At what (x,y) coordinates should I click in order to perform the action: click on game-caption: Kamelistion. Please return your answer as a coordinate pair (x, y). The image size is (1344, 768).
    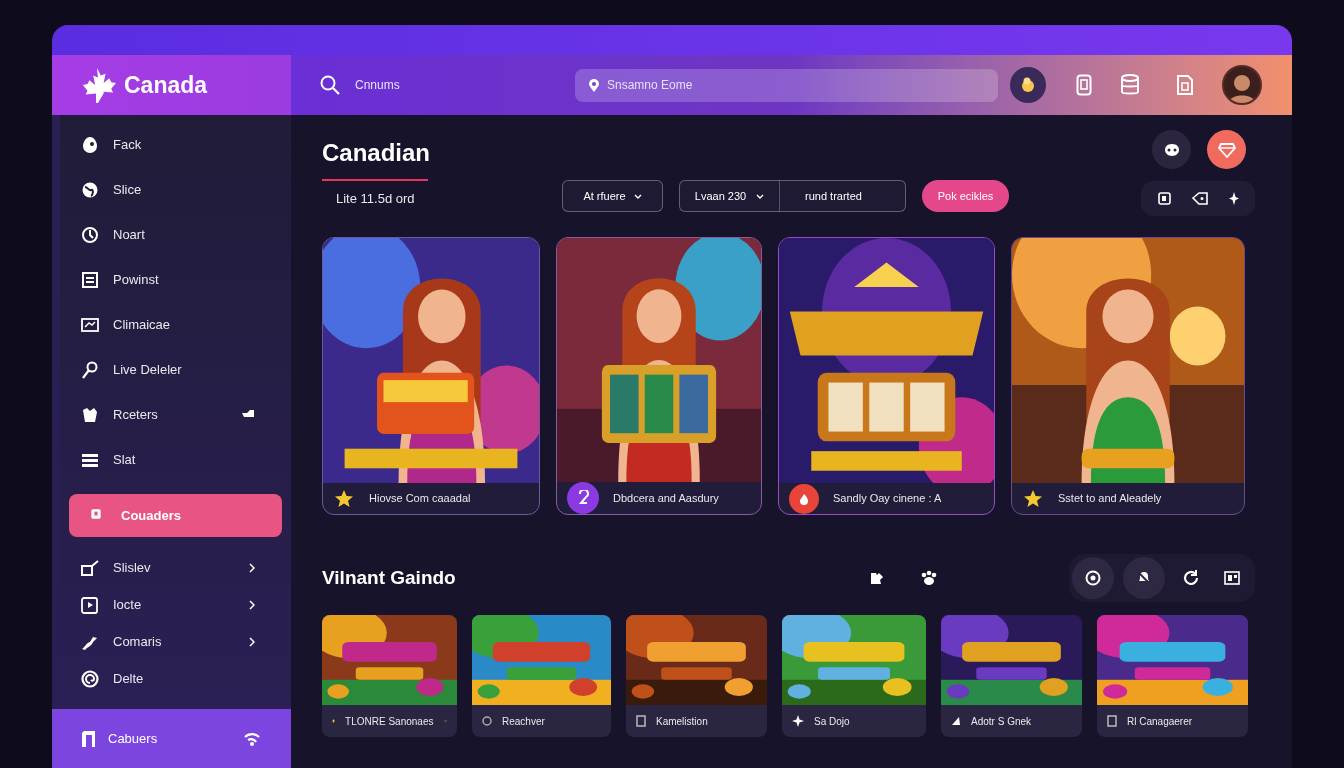
    Looking at the image, I should click on (682, 721).